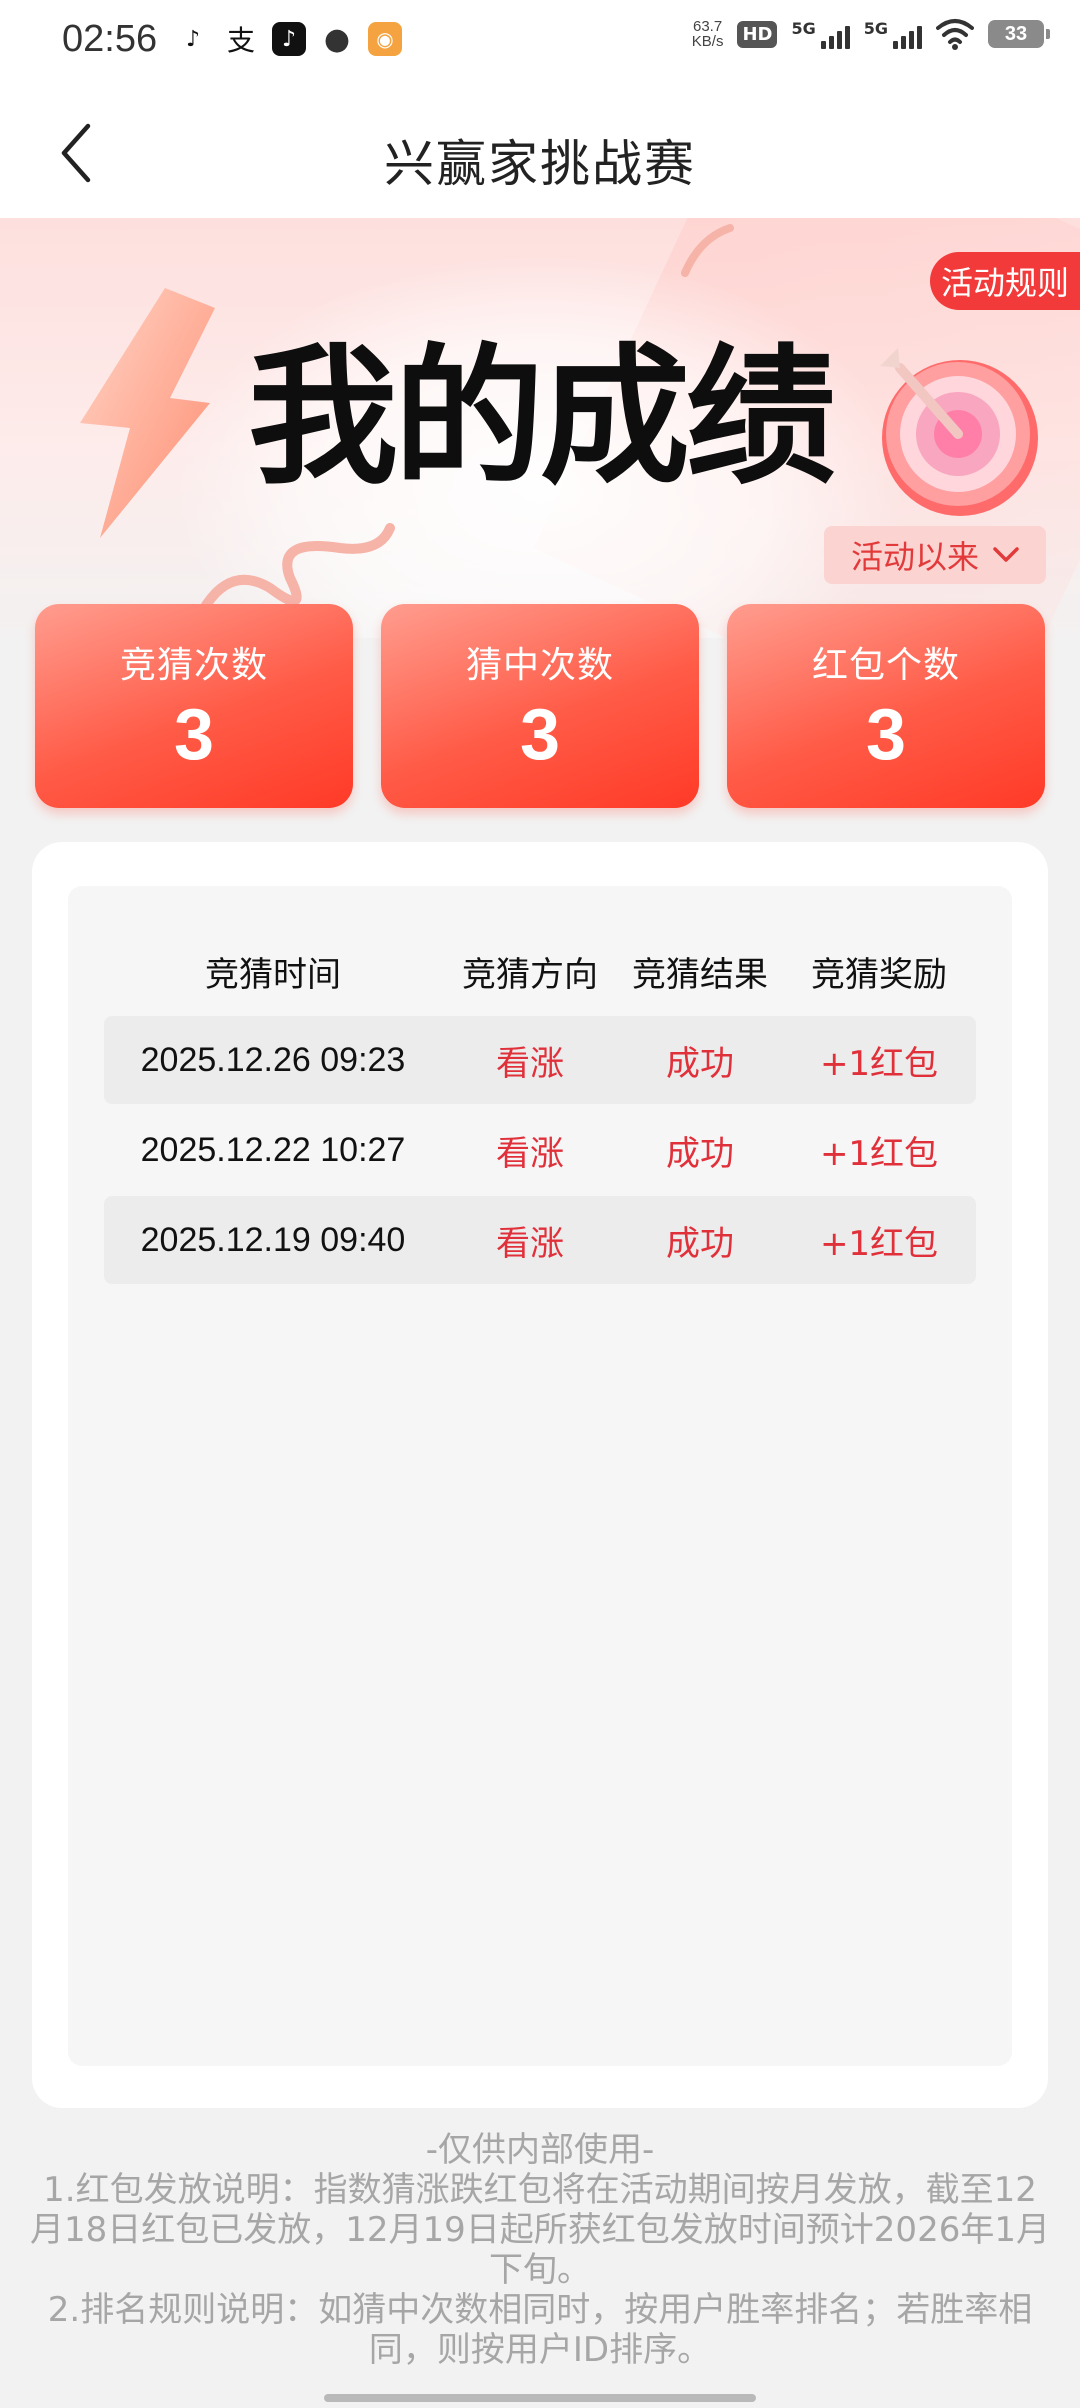 This screenshot has width=1080, height=2408. I want to click on ribbon-small-icon, so click(707, 250).